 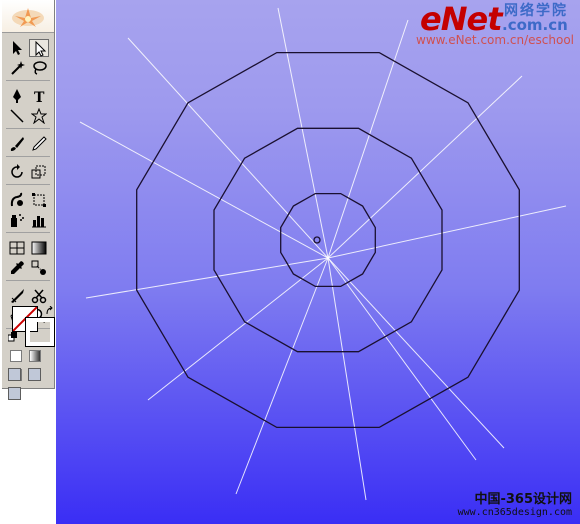 What do you see at coordinates (40, 332) in the screenshot?
I see `stroke-swatch` at bounding box center [40, 332].